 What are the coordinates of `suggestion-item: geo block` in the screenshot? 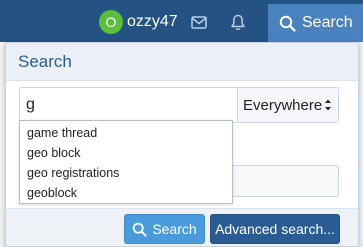 It's located at (126, 153).